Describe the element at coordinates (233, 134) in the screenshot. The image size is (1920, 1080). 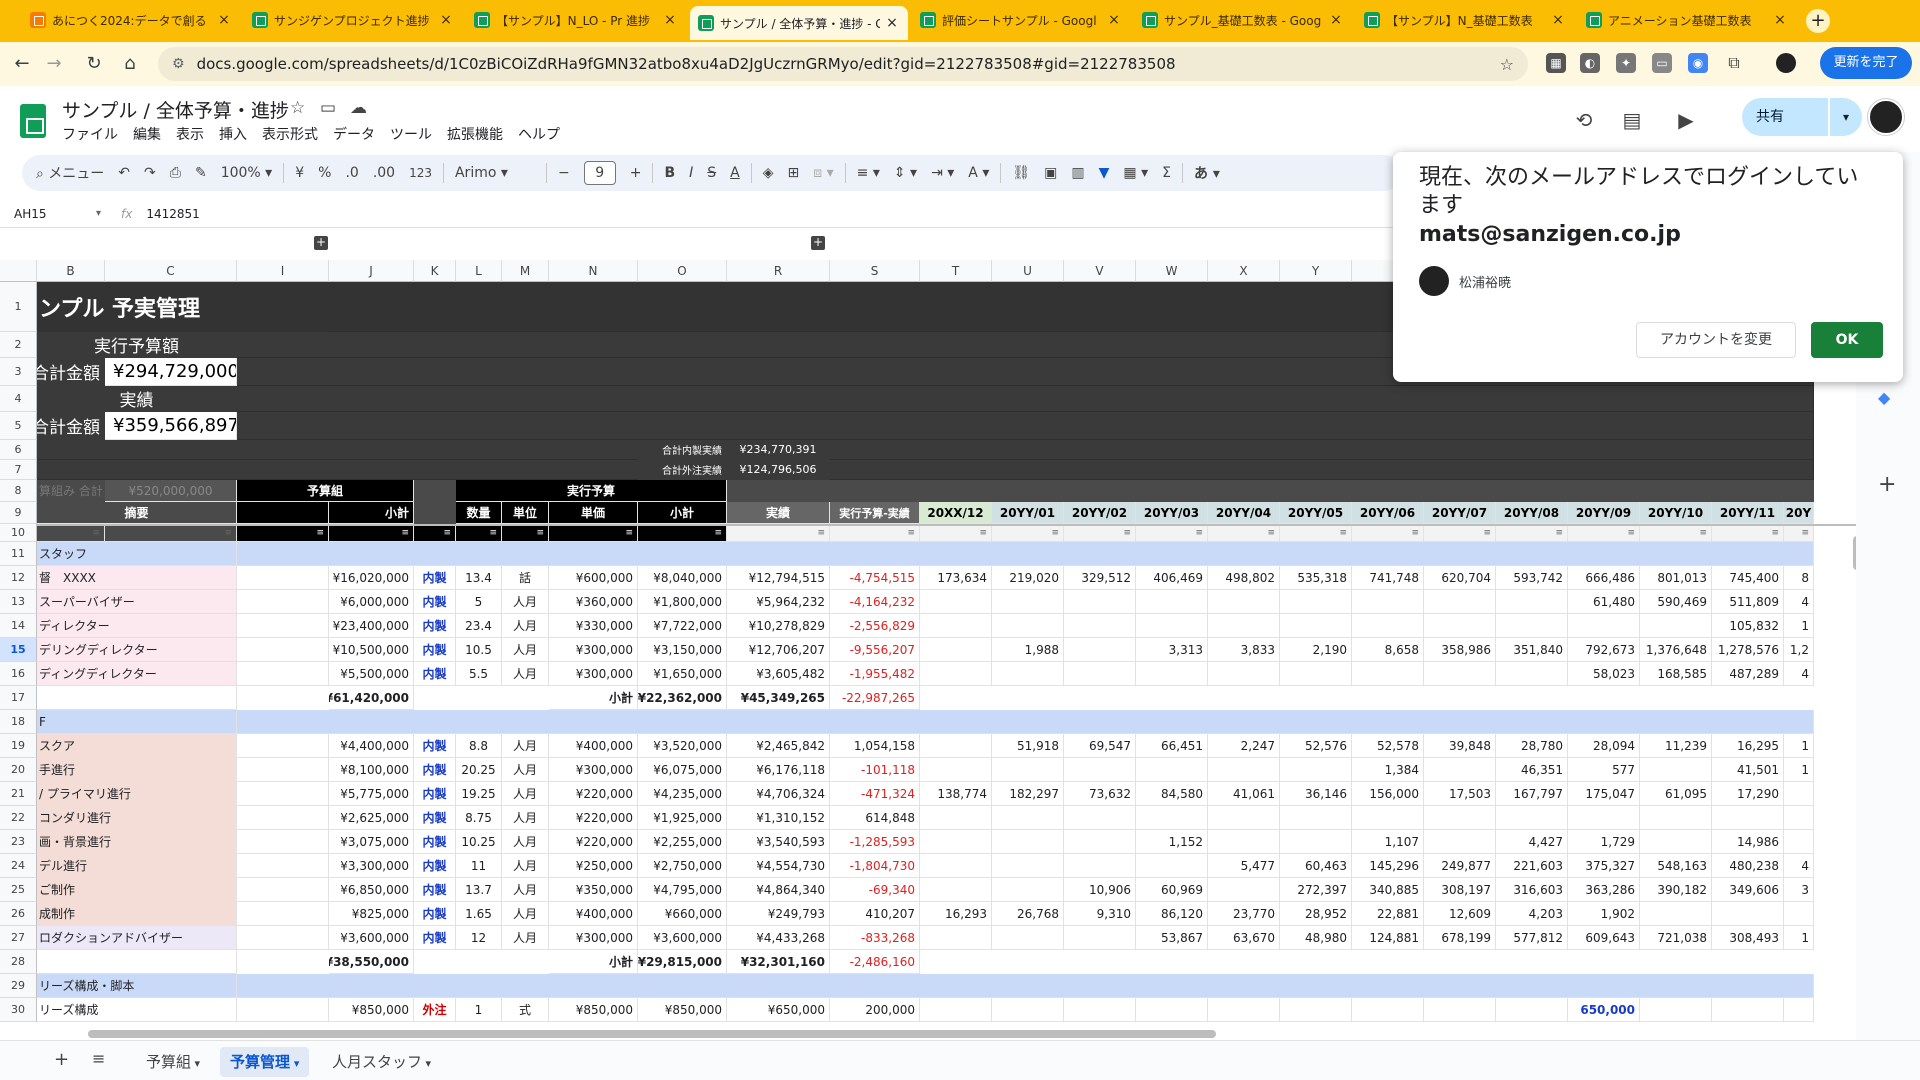
I see `menu-item: 挿入` at that location.